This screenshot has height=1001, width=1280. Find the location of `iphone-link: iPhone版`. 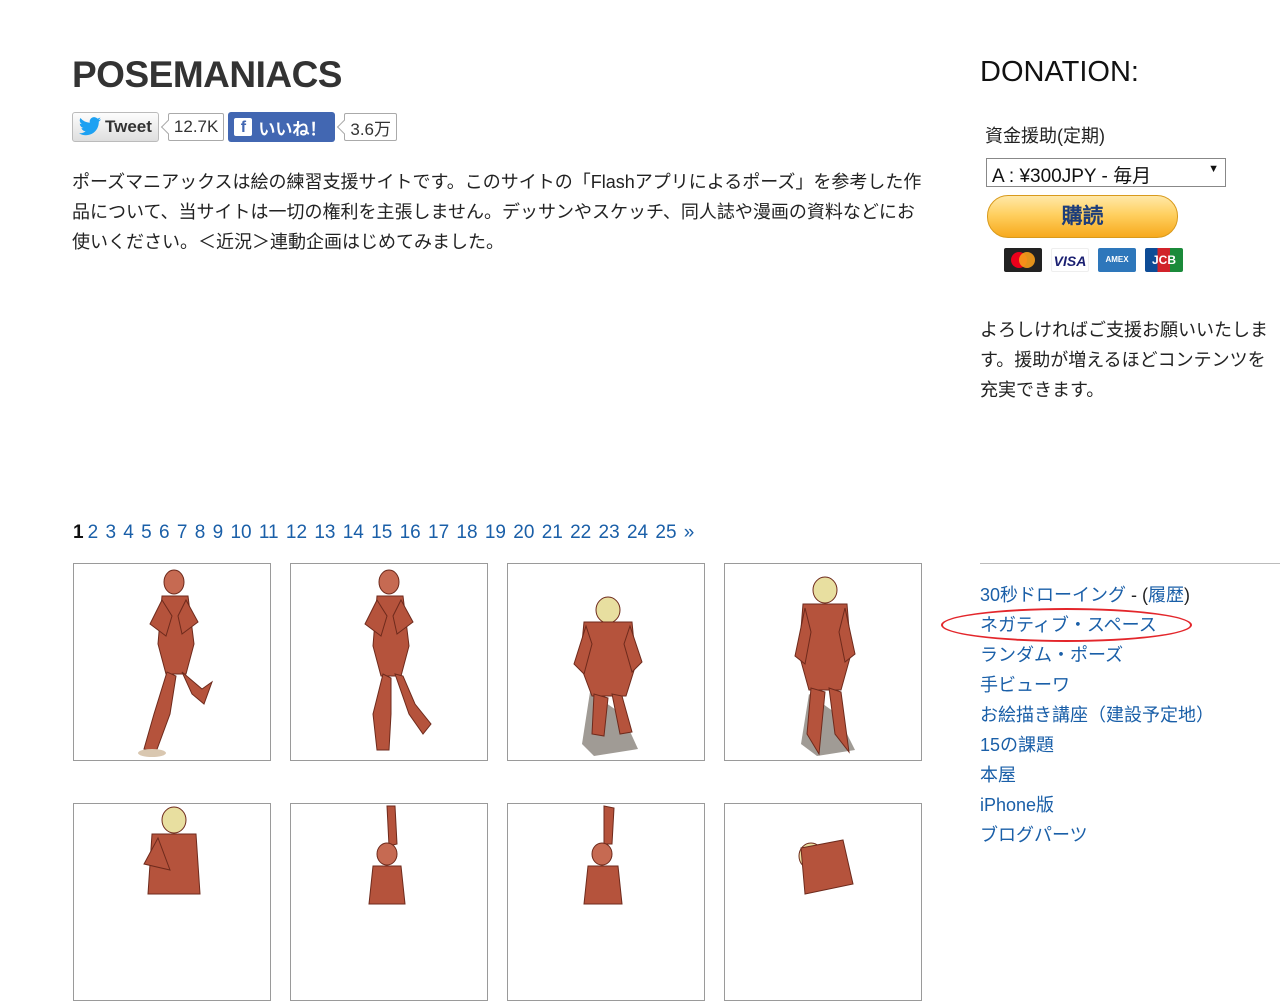

iphone-link: iPhone版 is located at coordinates (1017, 805).